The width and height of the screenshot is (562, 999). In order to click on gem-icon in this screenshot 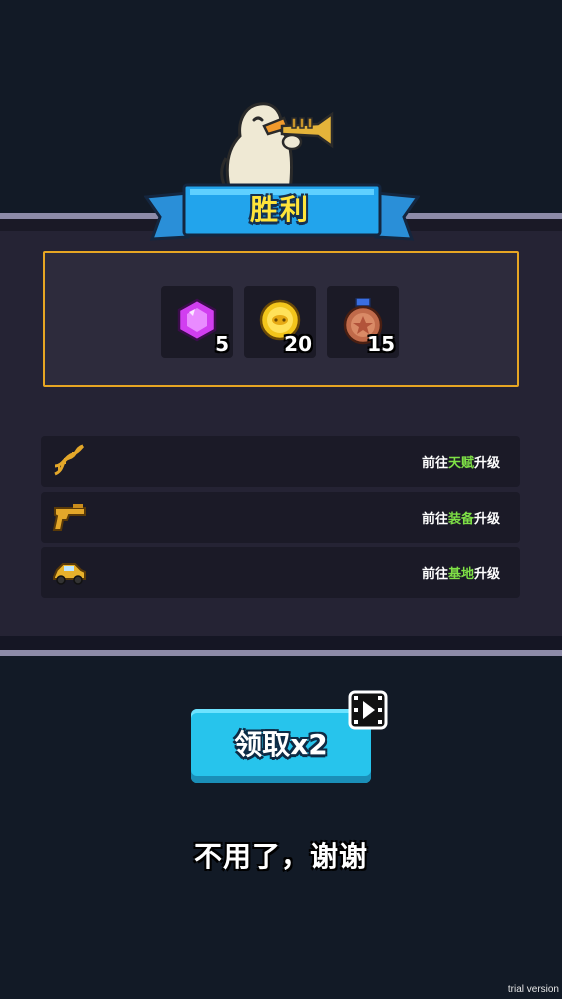, I will do `click(197, 320)`.